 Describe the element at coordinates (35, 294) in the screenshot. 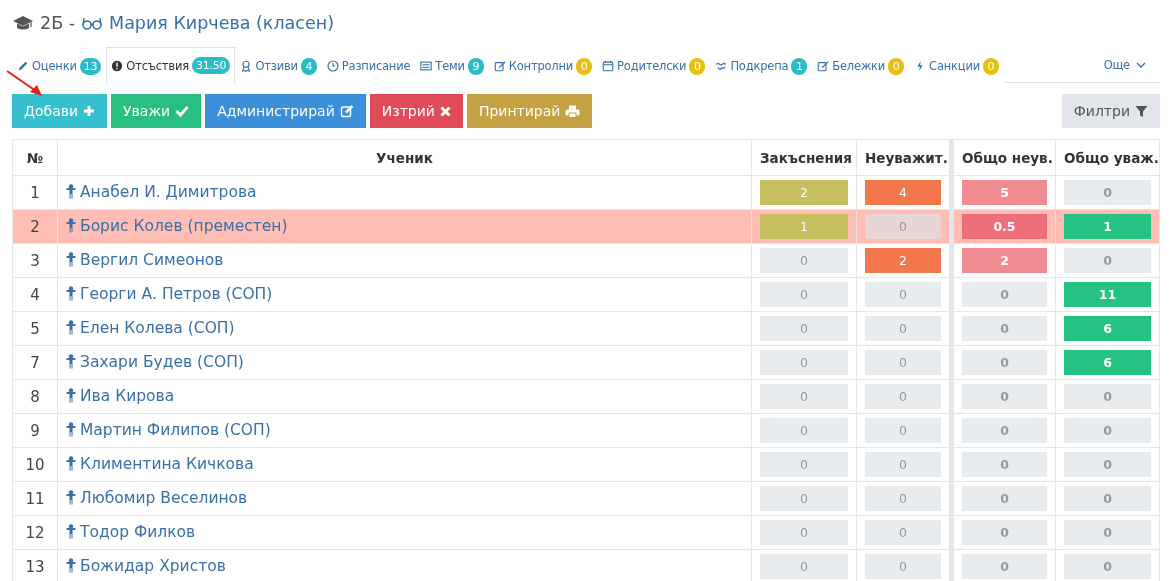

I see `row-number: 4` at that location.